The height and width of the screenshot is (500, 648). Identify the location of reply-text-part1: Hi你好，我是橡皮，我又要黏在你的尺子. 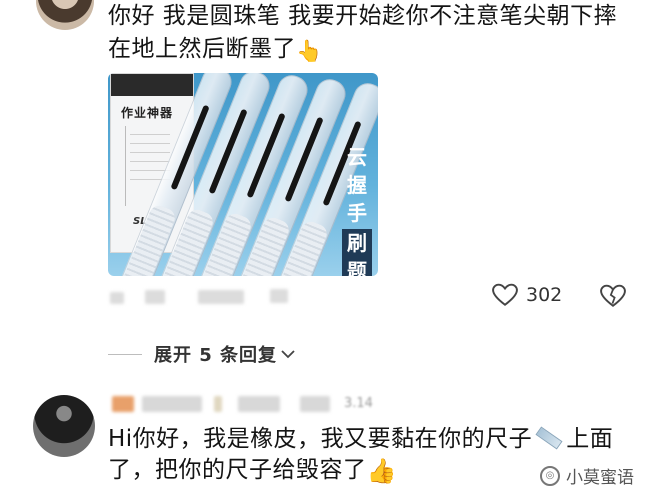
(320, 439).